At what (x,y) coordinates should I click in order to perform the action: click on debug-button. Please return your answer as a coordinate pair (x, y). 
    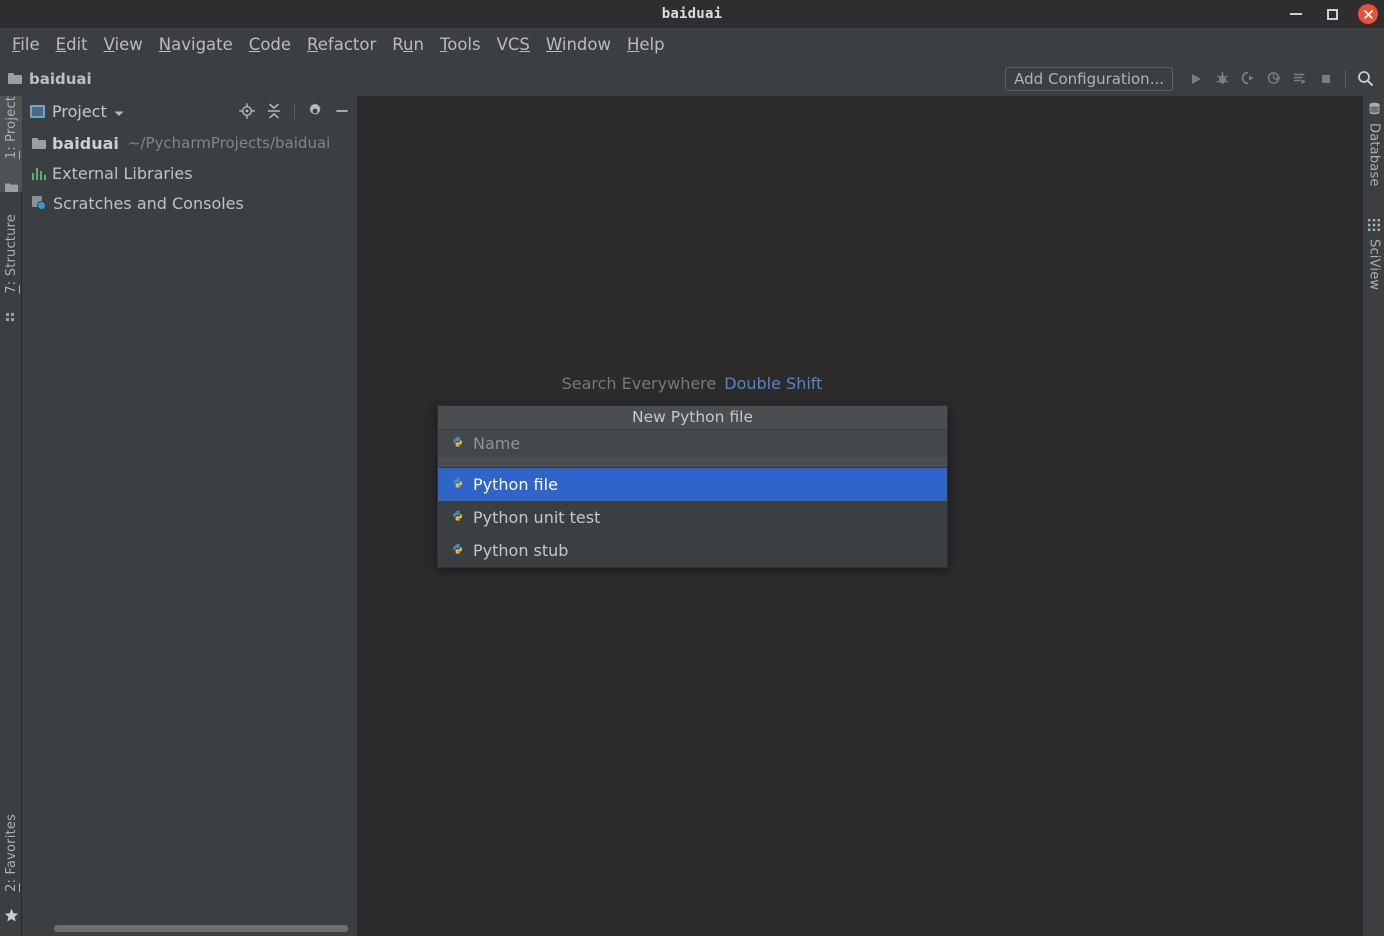
    Looking at the image, I should click on (1222, 79).